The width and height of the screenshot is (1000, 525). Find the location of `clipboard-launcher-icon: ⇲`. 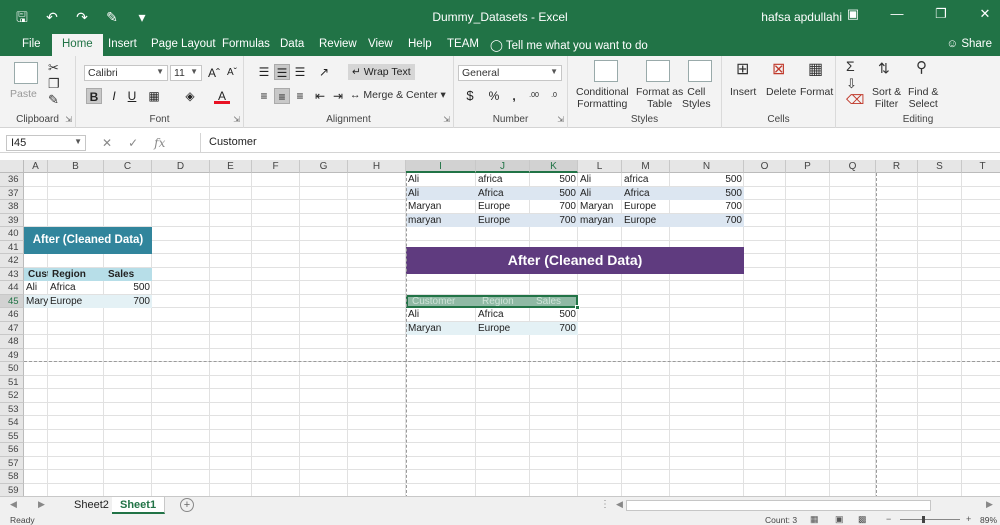

clipboard-launcher-icon: ⇲ is located at coordinates (68, 119).